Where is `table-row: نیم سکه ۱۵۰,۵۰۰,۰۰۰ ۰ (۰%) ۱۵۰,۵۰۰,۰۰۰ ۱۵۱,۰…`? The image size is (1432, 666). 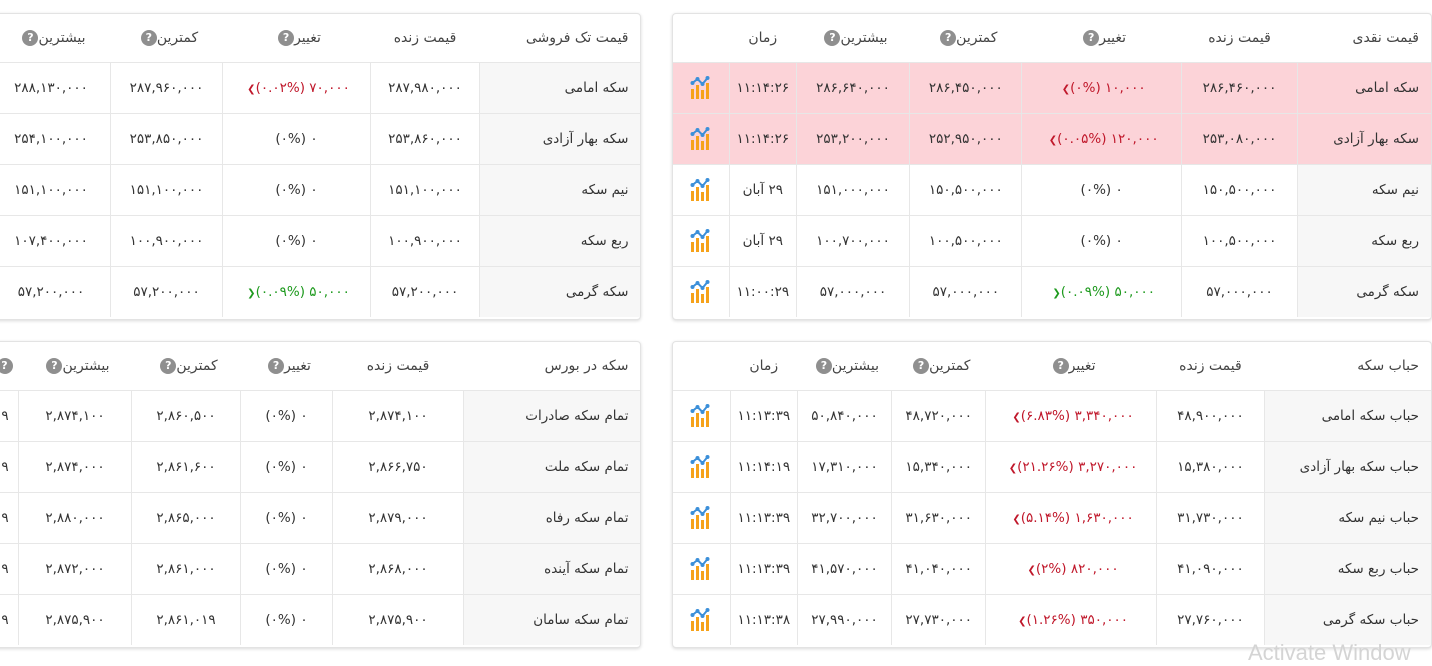 table-row: نیم سکه ۱۵۰,۵۰۰,۰۰۰ ۰ (۰%) ۱۵۰,۵۰۰,۰۰۰ ۱۵۱,۰… is located at coordinates (1052, 190).